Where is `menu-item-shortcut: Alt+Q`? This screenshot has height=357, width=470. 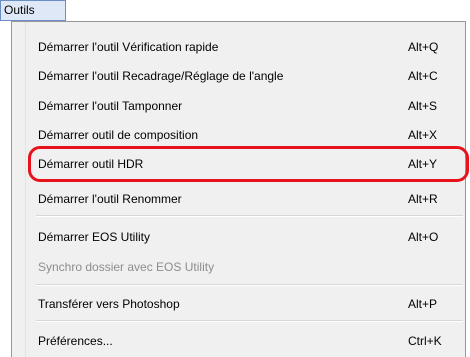 menu-item-shortcut: Alt+Q is located at coordinates (423, 47).